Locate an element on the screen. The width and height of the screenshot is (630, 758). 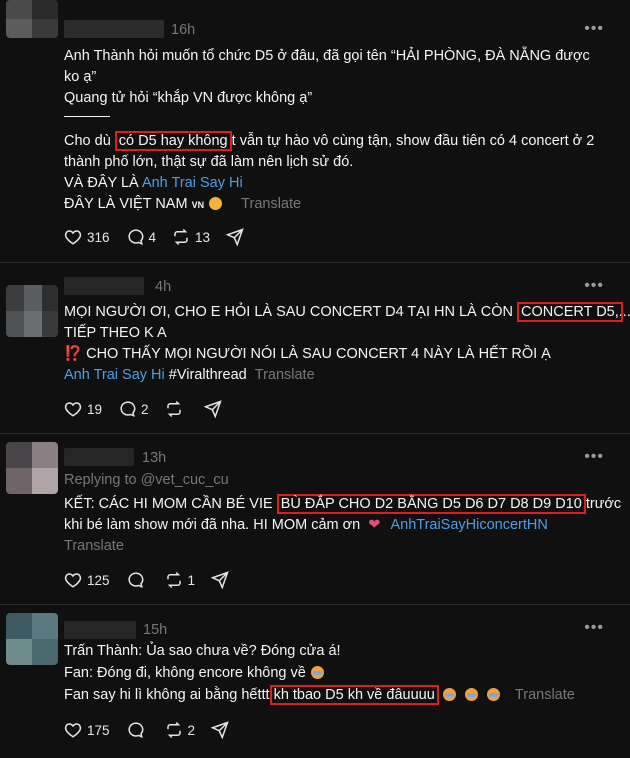
reply-count: 4 is located at coordinates (152, 237).